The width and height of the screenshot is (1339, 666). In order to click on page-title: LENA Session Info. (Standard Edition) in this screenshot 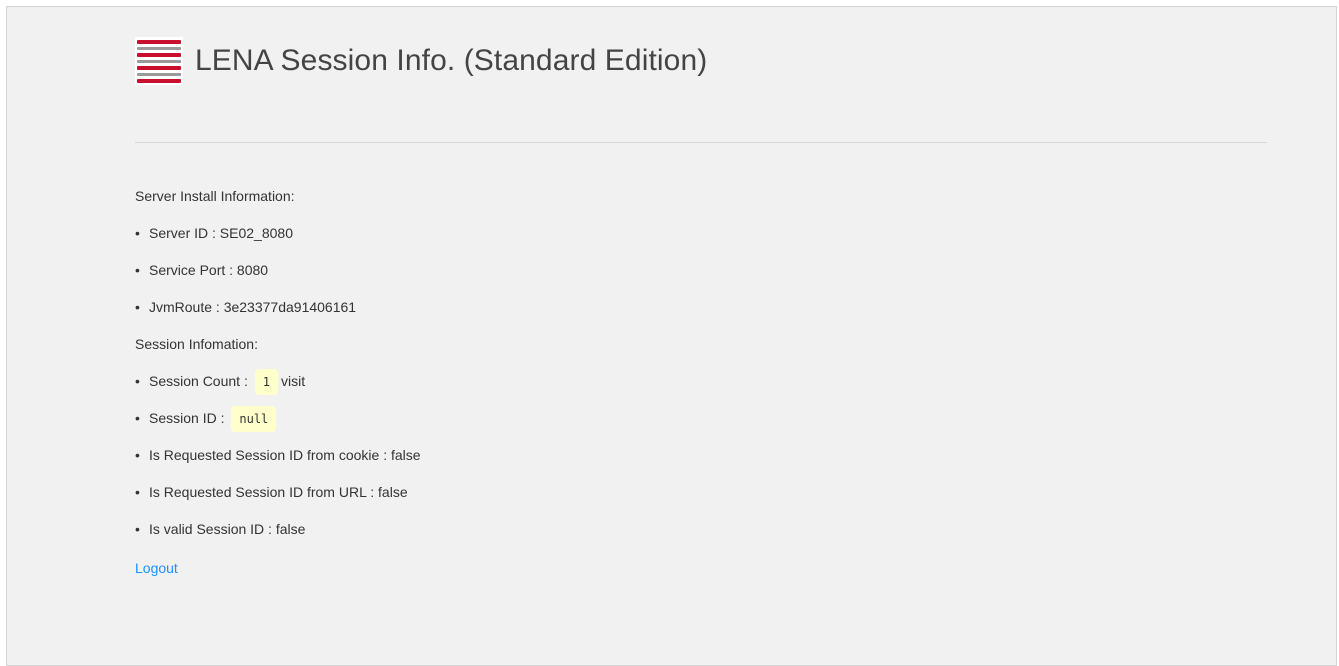, I will do `click(451, 60)`.